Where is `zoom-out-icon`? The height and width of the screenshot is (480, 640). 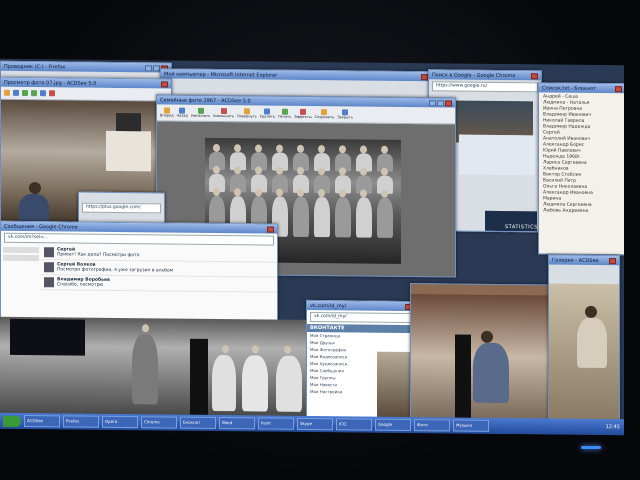 zoom-out-icon is located at coordinates (34, 93).